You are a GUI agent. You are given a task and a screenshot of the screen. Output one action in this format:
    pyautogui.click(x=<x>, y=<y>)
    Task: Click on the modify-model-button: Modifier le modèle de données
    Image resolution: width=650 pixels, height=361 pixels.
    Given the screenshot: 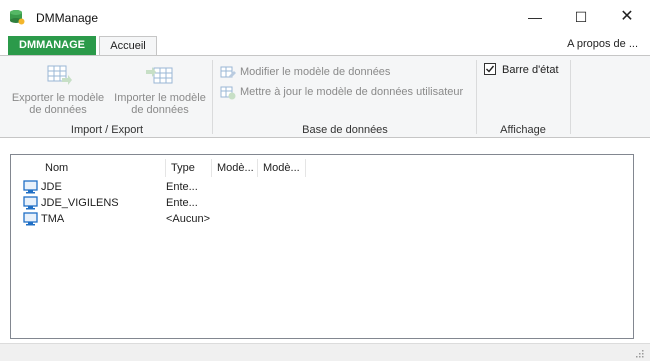 What is the action you would take?
    pyautogui.click(x=305, y=72)
    